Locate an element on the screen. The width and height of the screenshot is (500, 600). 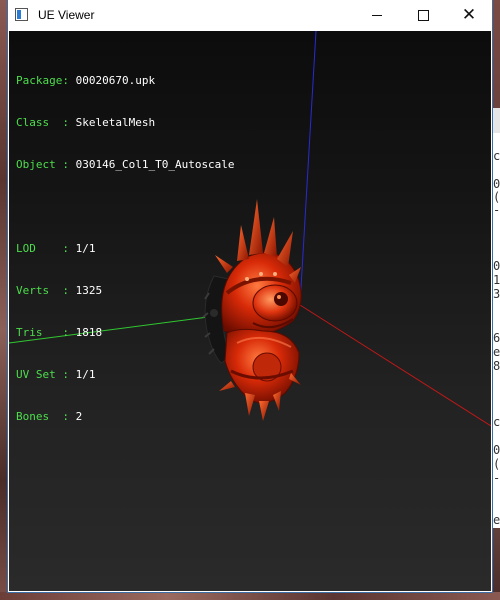
background-window-panel: c 0 ( - 0 1 3 6 e 8 c 0 ( - e is located at coordinates (496, 318).